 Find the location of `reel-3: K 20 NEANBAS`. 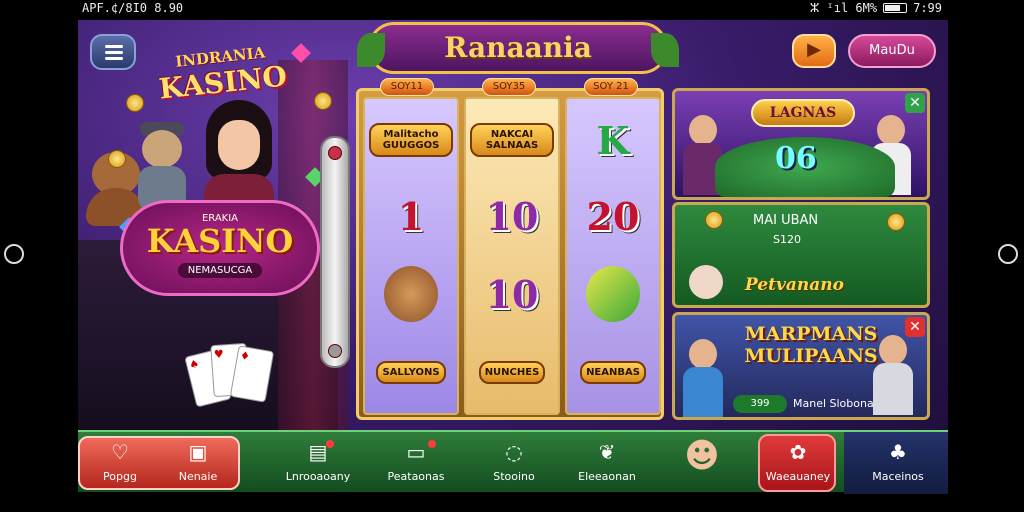

reel-3: K 20 NEANBAS is located at coordinates (613, 256).